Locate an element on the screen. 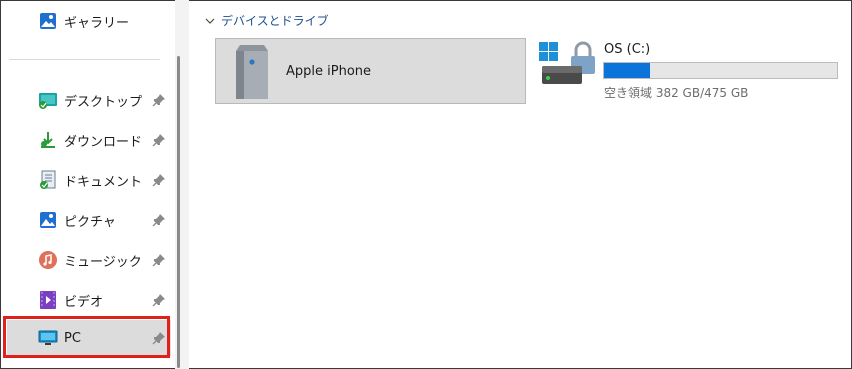 The width and height of the screenshot is (852, 369). pc-highlight-box is located at coordinates (86, 337).